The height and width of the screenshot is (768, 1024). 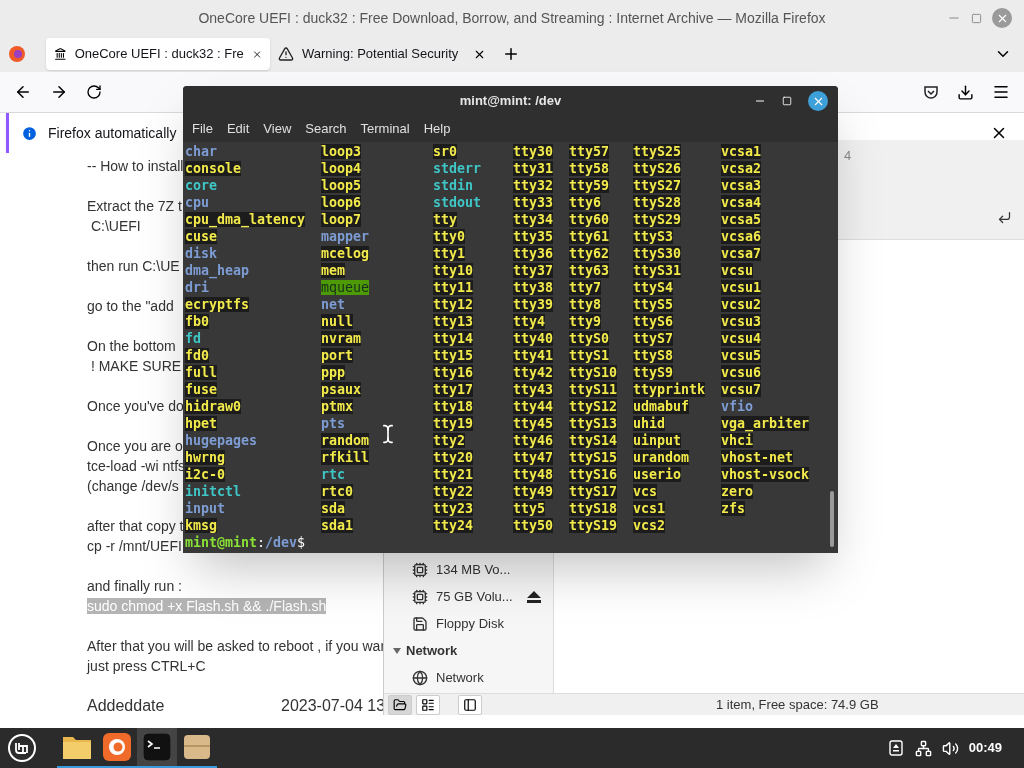 What do you see at coordinates (337, 406) in the screenshot?
I see `file-name: ptmx` at bounding box center [337, 406].